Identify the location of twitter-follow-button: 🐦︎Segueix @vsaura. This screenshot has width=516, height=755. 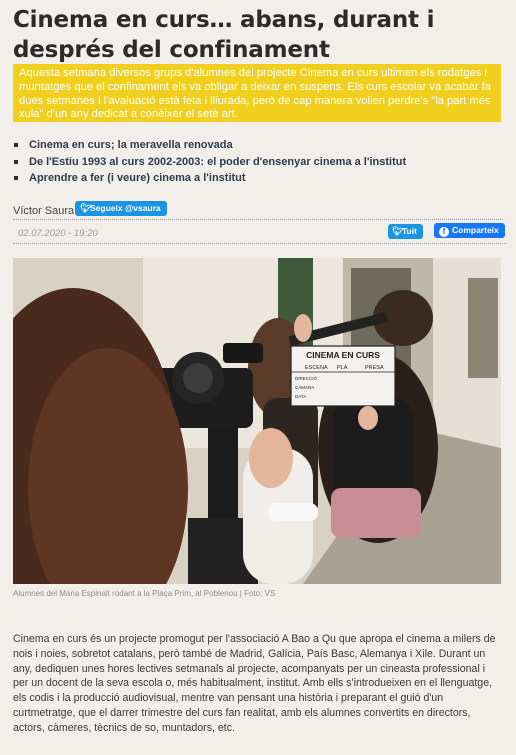
(121, 208).